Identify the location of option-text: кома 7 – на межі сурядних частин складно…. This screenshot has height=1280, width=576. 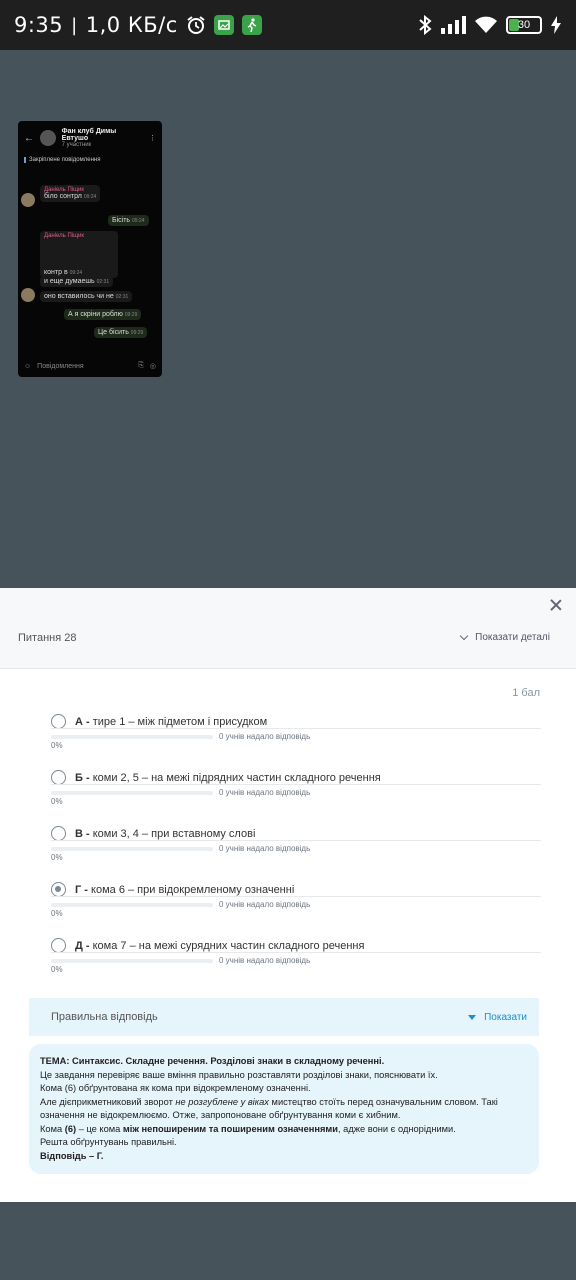
(228, 945).